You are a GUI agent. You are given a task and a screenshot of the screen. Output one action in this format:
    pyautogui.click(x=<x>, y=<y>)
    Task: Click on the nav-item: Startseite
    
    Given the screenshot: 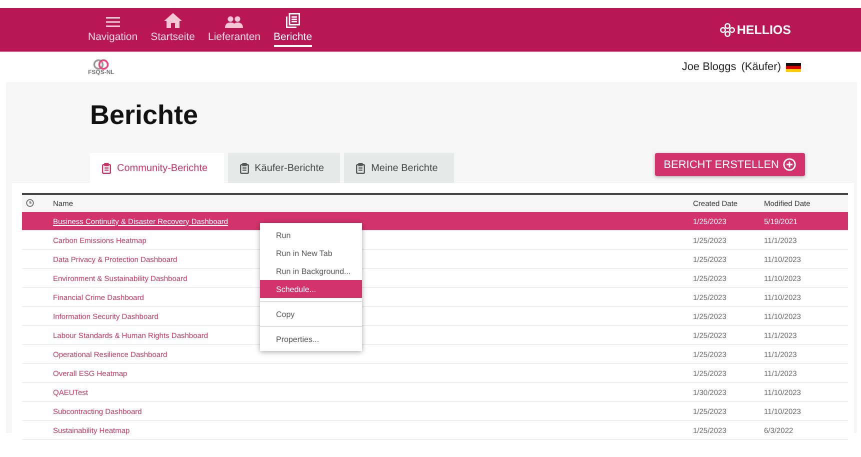 What is the action you would take?
    pyautogui.click(x=172, y=29)
    